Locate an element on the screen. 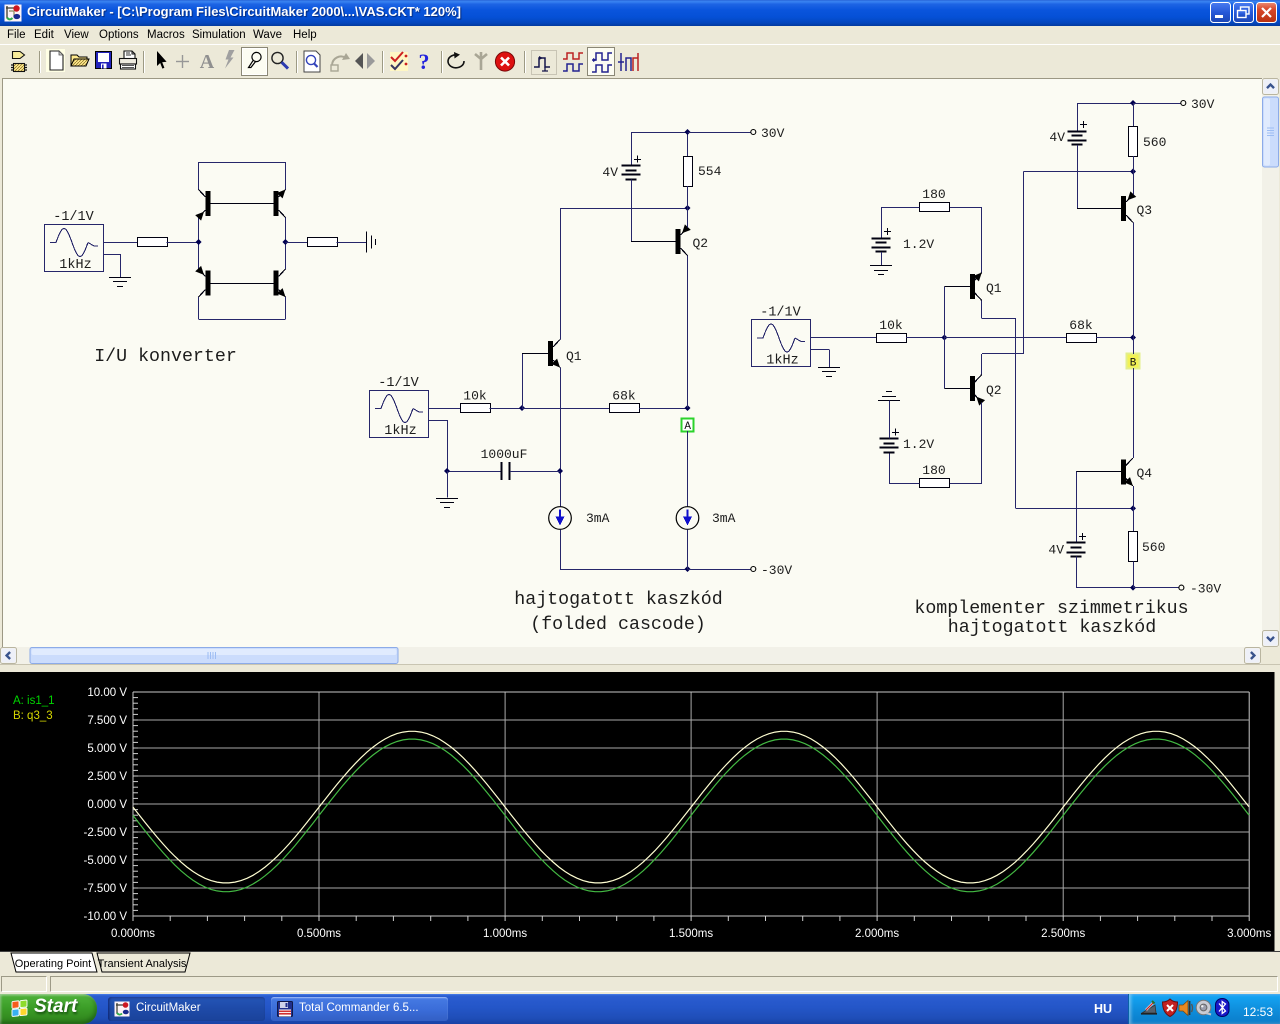 The image size is (1280, 1024). svg-text: 0.500ms is located at coordinates (319, 934).